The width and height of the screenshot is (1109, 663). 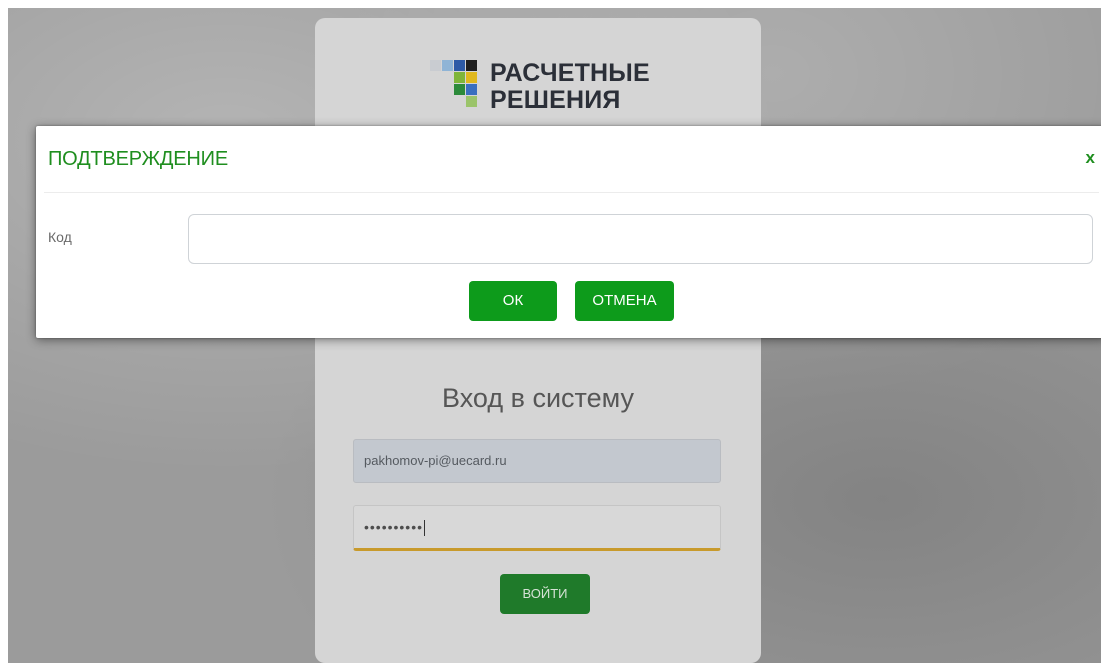 I want to click on password-field: ••••••••••, so click(x=537, y=528).